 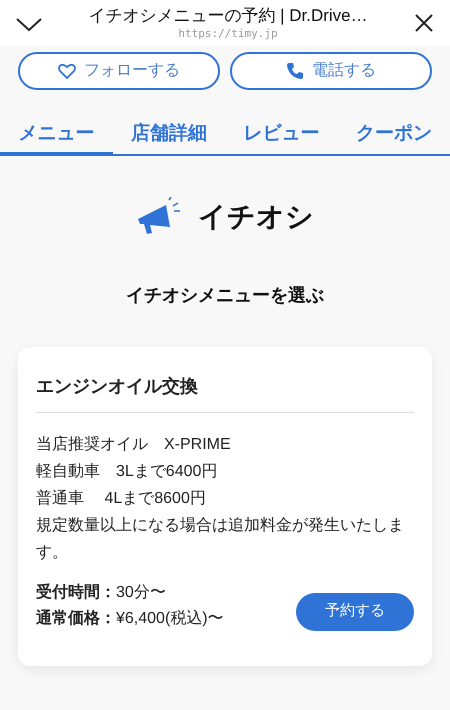 I want to click on call-button: 電話する, so click(x=331, y=71).